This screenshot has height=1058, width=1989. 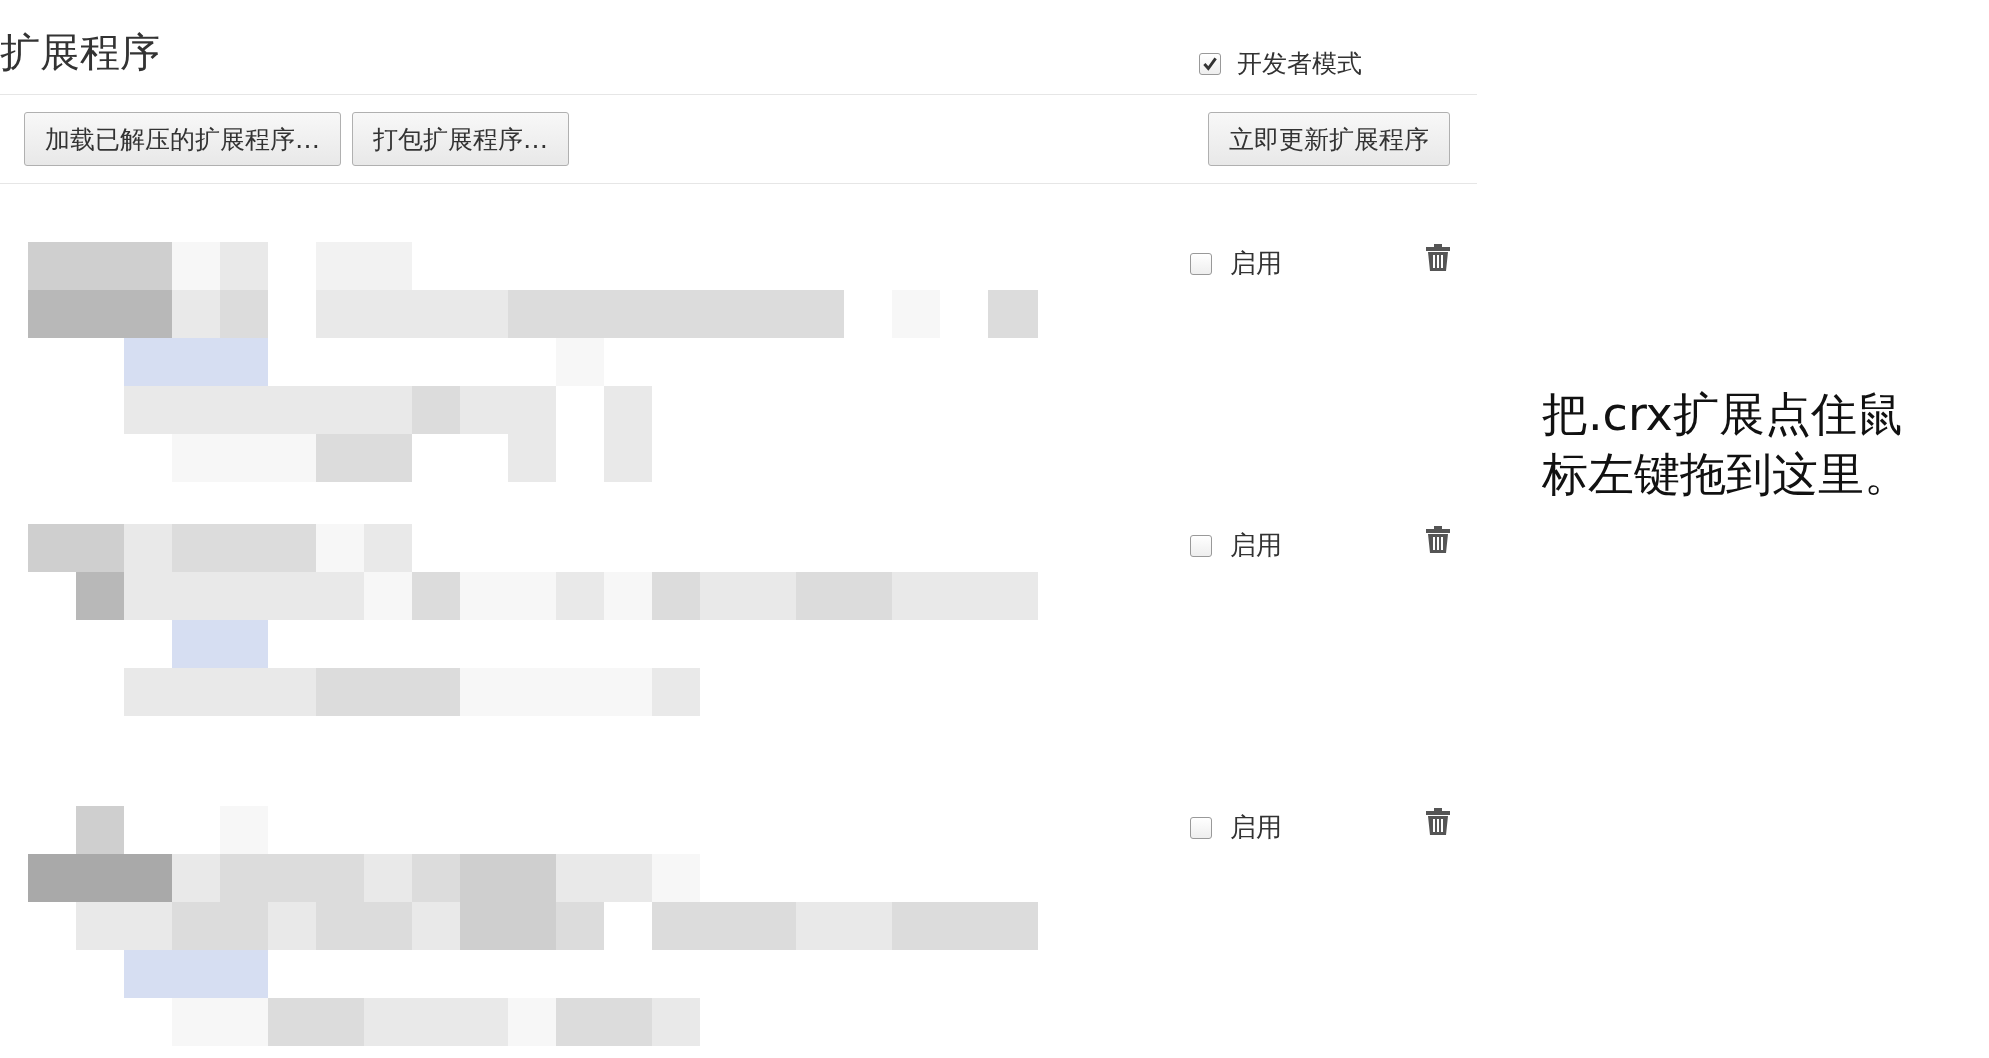 What do you see at coordinates (1329, 139) in the screenshot?
I see `update-extensions-button: 立即更新扩展程序` at bounding box center [1329, 139].